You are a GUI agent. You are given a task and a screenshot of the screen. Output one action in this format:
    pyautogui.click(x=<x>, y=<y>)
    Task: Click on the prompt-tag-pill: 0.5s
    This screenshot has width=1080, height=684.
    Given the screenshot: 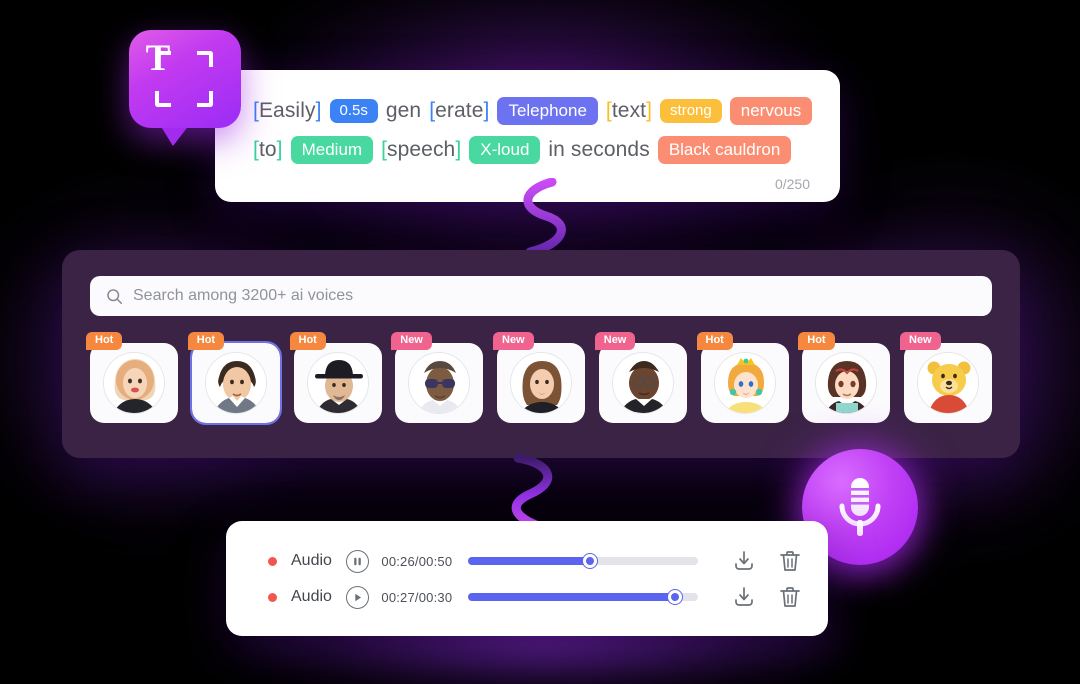 What is the action you would take?
    pyautogui.click(x=353, y=111)
    